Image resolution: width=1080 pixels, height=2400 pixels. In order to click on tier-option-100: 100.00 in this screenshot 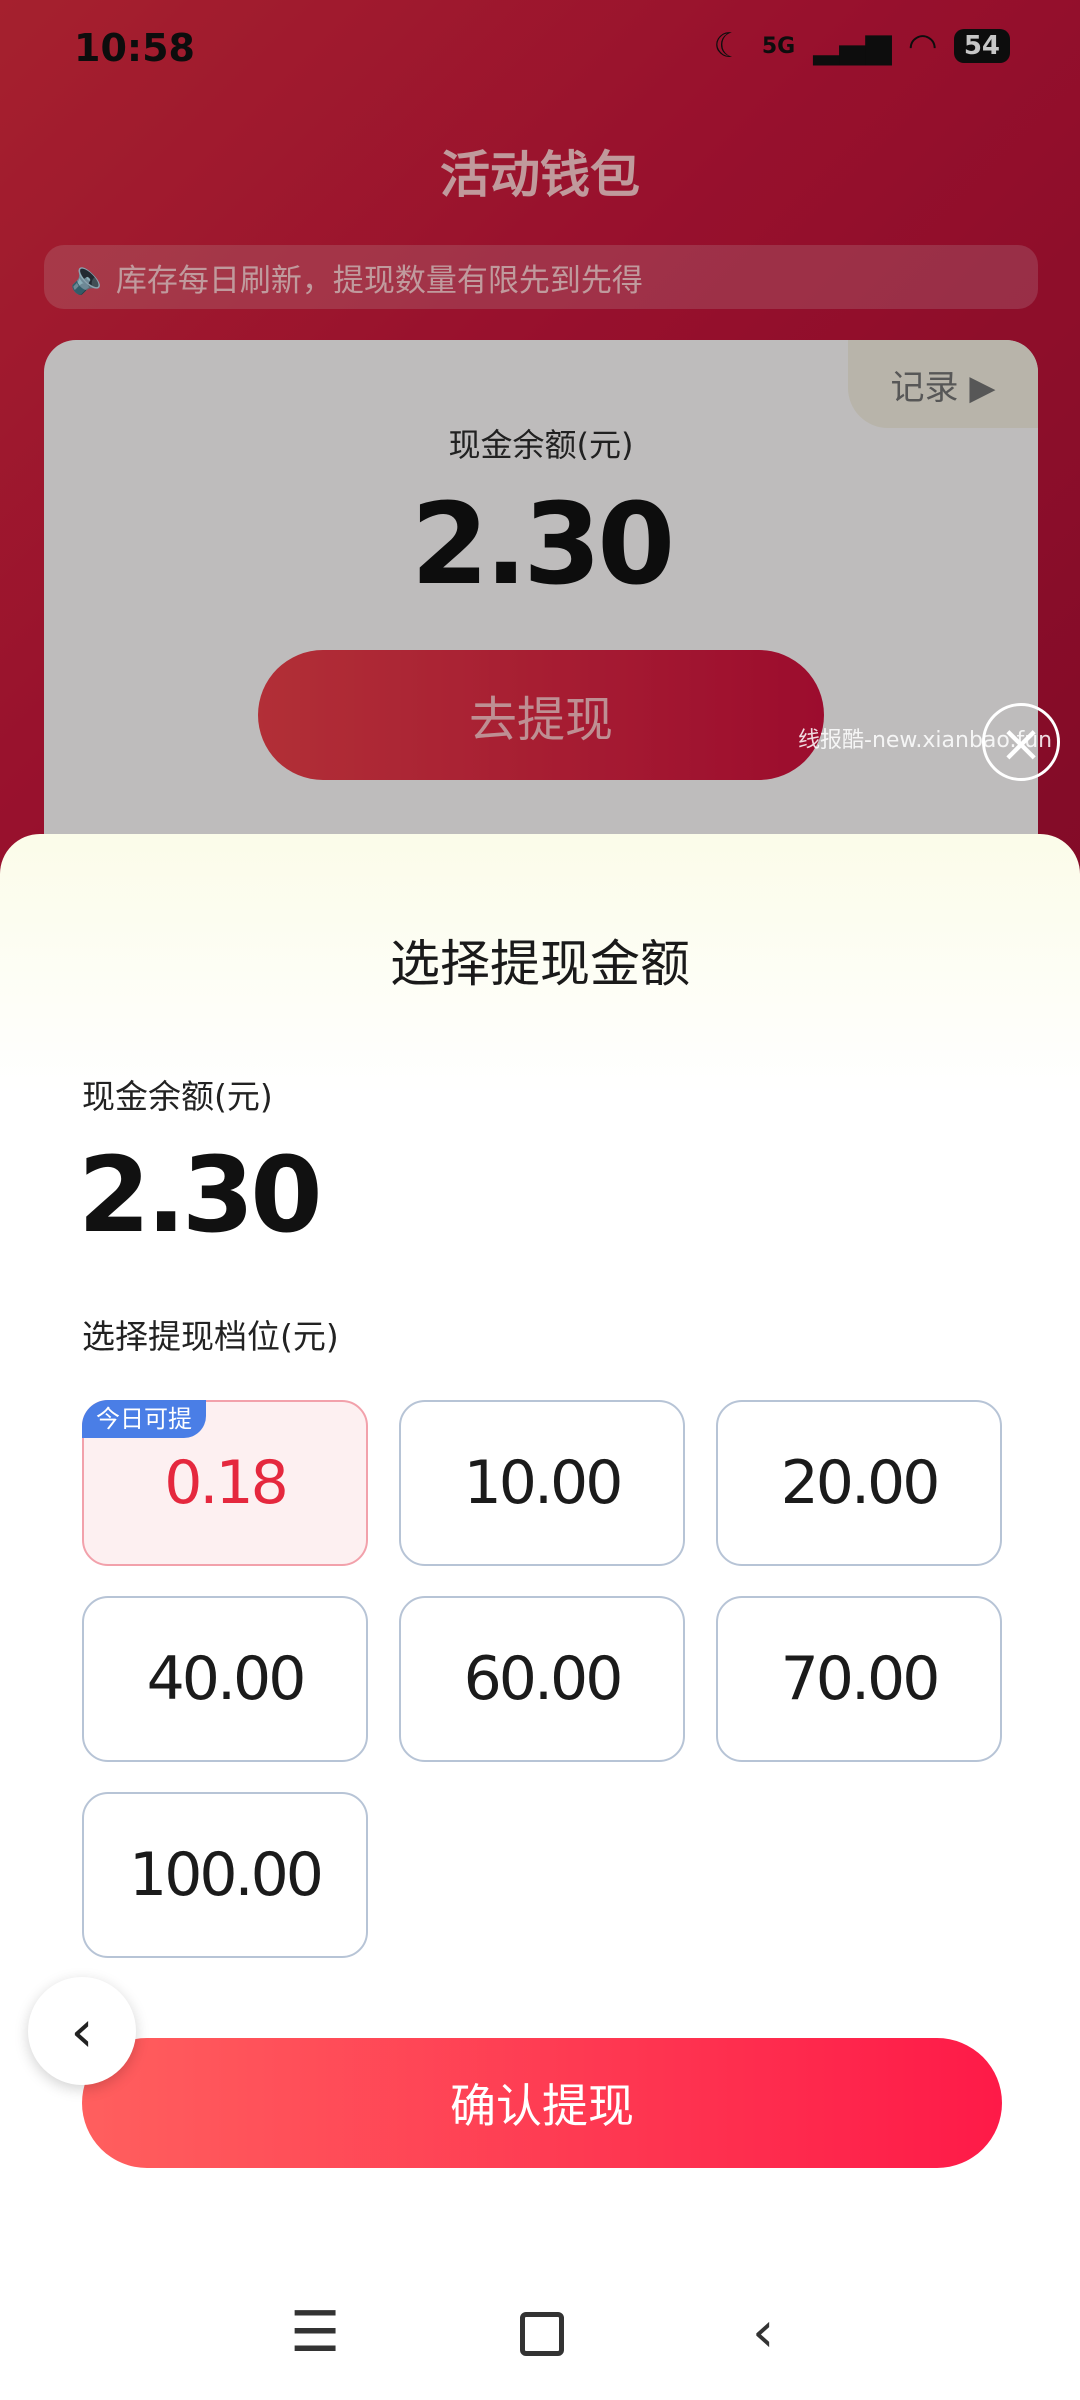, I will do `click(225, 1875)`.